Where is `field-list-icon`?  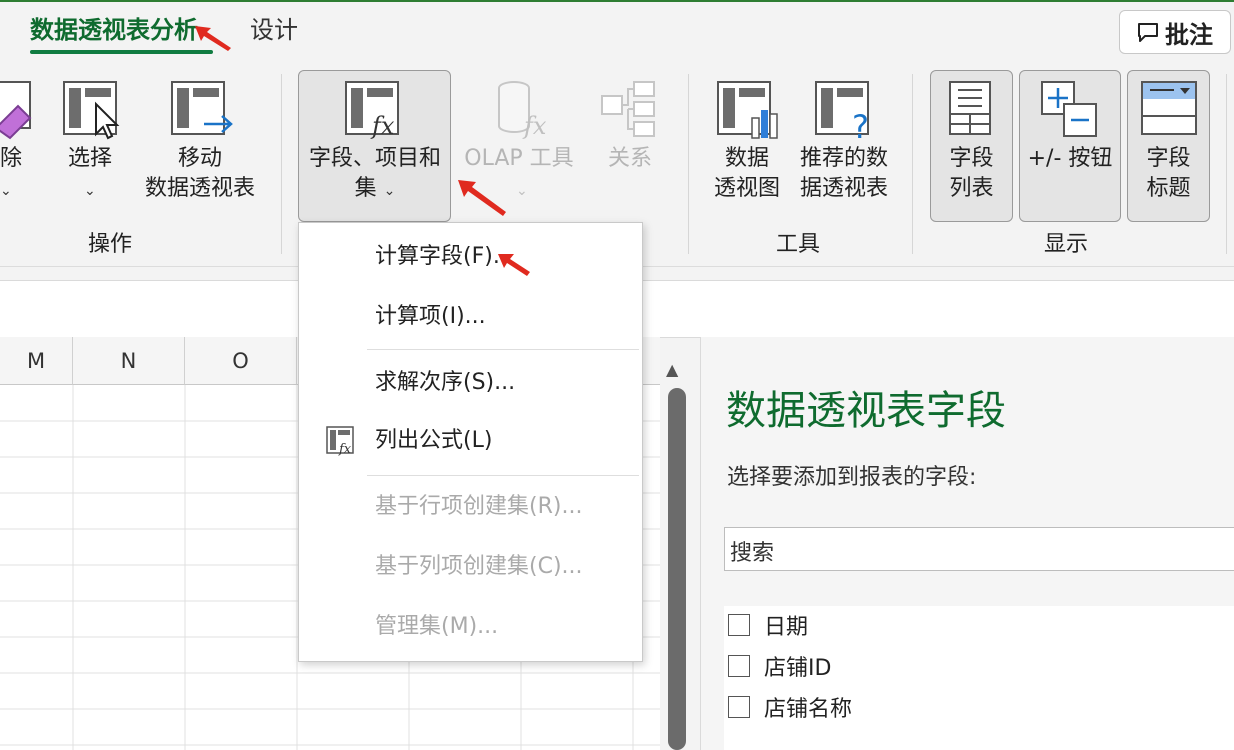 field-list-icon is located at coordinates (970, 108).